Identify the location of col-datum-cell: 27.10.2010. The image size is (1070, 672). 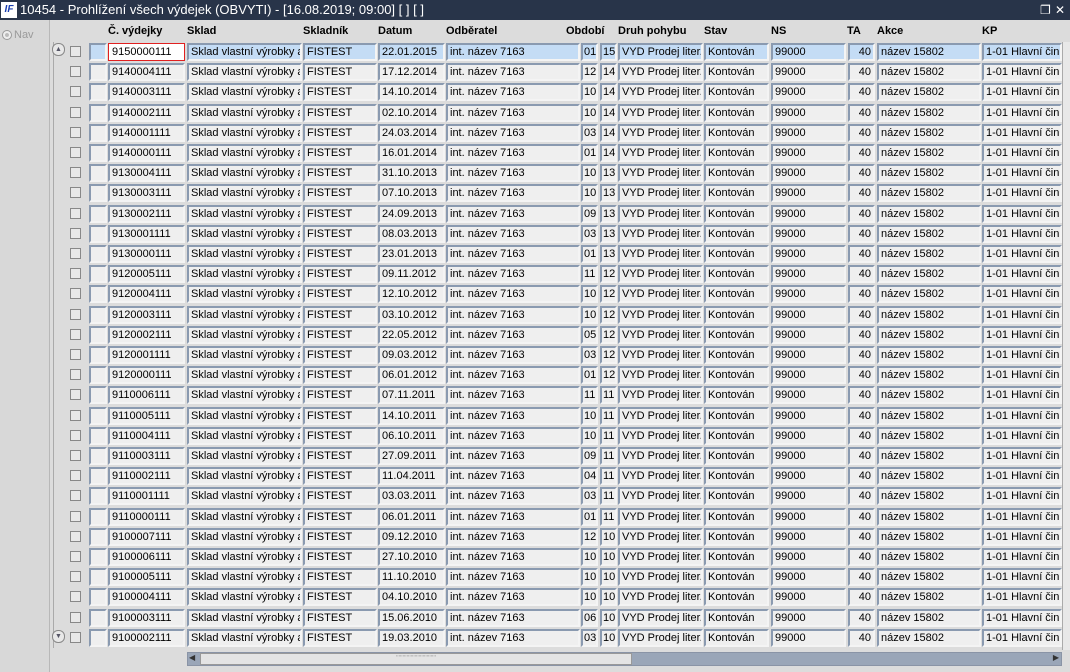
(411, 557).